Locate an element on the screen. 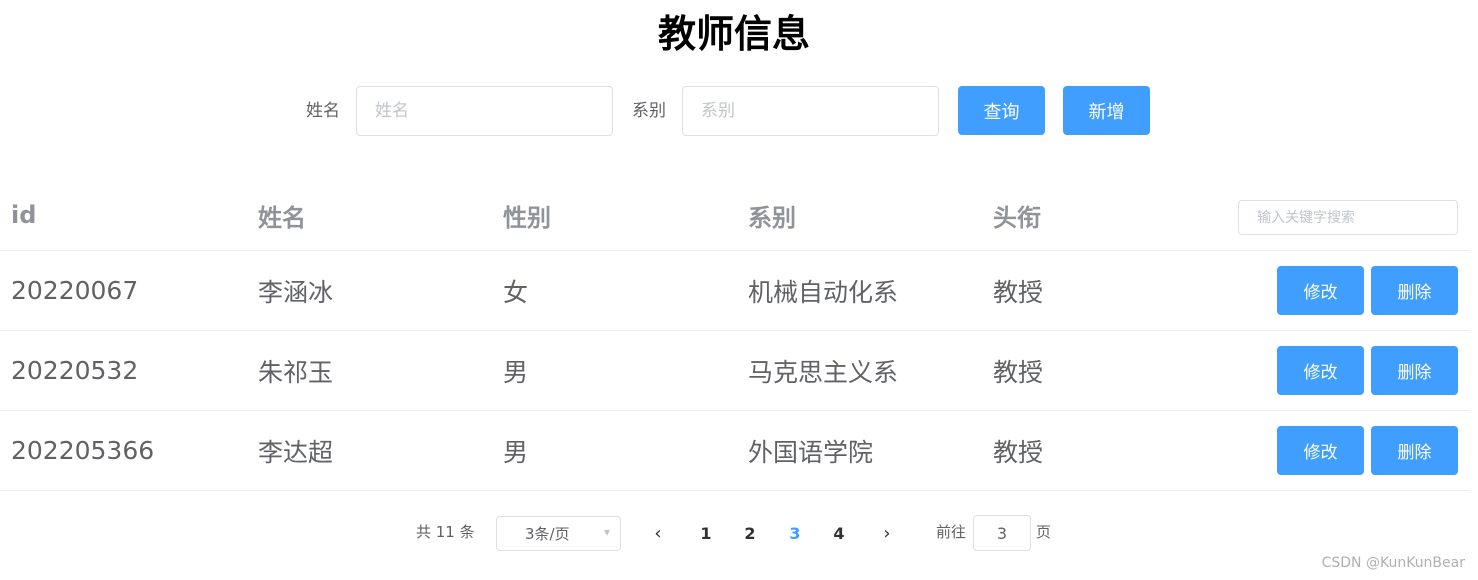  cell-name: 朱祁玉 is located at coordinates (296, 372).